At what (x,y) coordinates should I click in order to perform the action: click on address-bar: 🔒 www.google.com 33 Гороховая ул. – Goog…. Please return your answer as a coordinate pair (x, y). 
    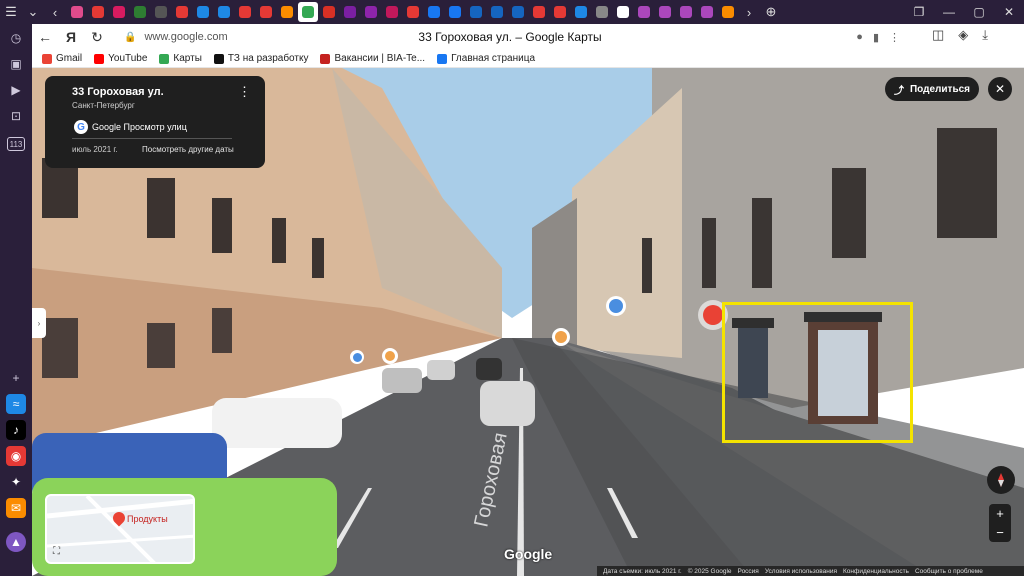
    Looking at the image, I should click on (510, 37).